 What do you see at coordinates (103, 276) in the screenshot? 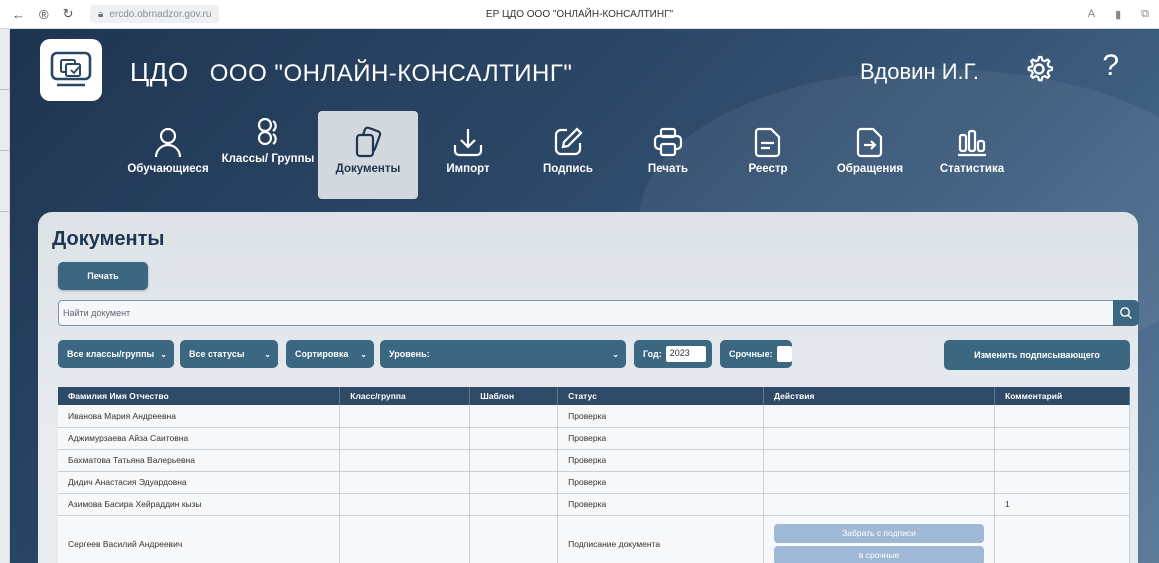
I see `print-button: Печать` at bounding box center [103, 276].